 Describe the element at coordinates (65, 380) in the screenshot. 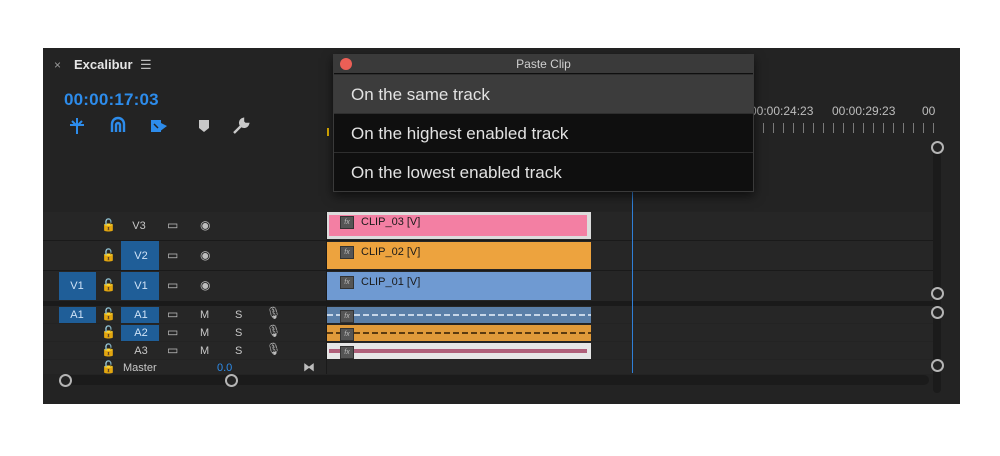

I see `zoom-knob-left` at that location.